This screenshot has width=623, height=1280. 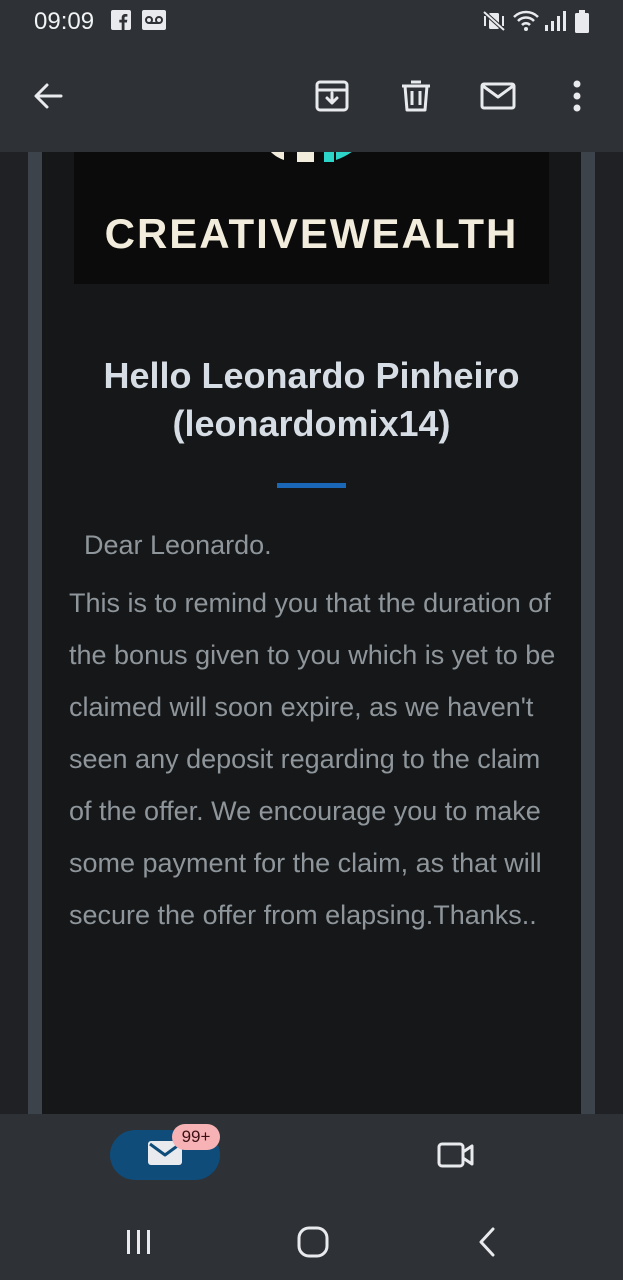 What do you see at coordinates (582, 24) in the screenshot?
I see `battery-icon` at bounding box center [582, 24].